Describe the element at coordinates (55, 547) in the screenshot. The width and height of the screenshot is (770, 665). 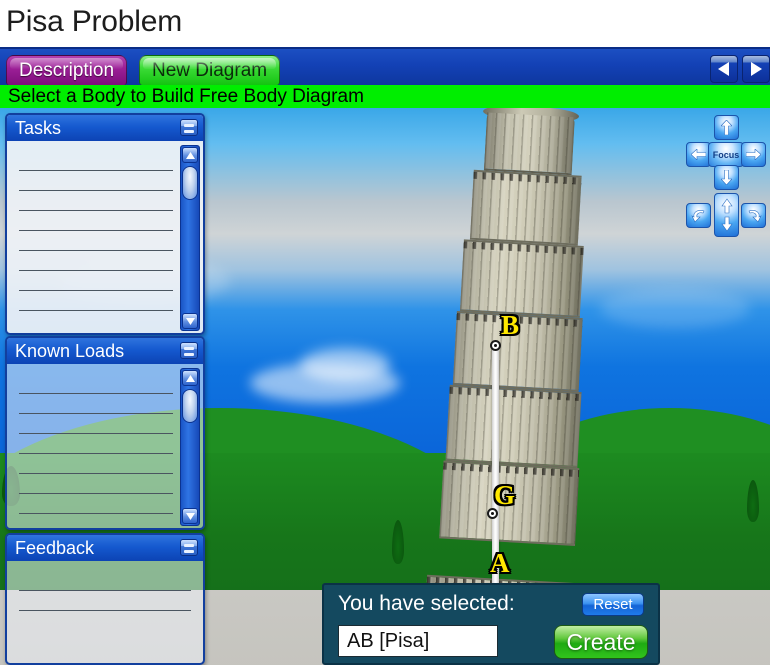
I see `panel-feedback-title: Feedback` at that location.